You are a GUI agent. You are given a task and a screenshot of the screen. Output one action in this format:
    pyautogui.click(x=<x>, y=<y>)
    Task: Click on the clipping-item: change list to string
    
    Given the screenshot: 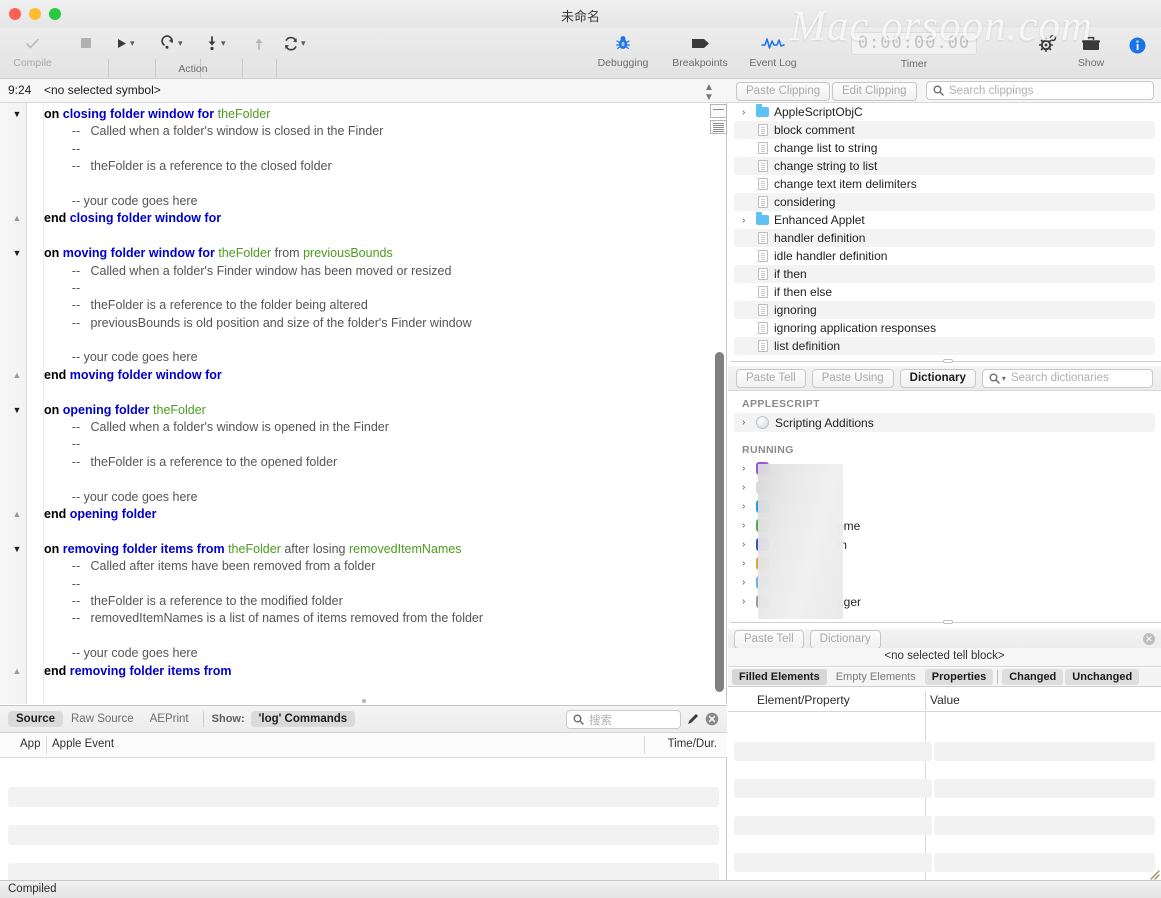 What is the action you would take?
    pyautogui.click(x=944, y=148)
    